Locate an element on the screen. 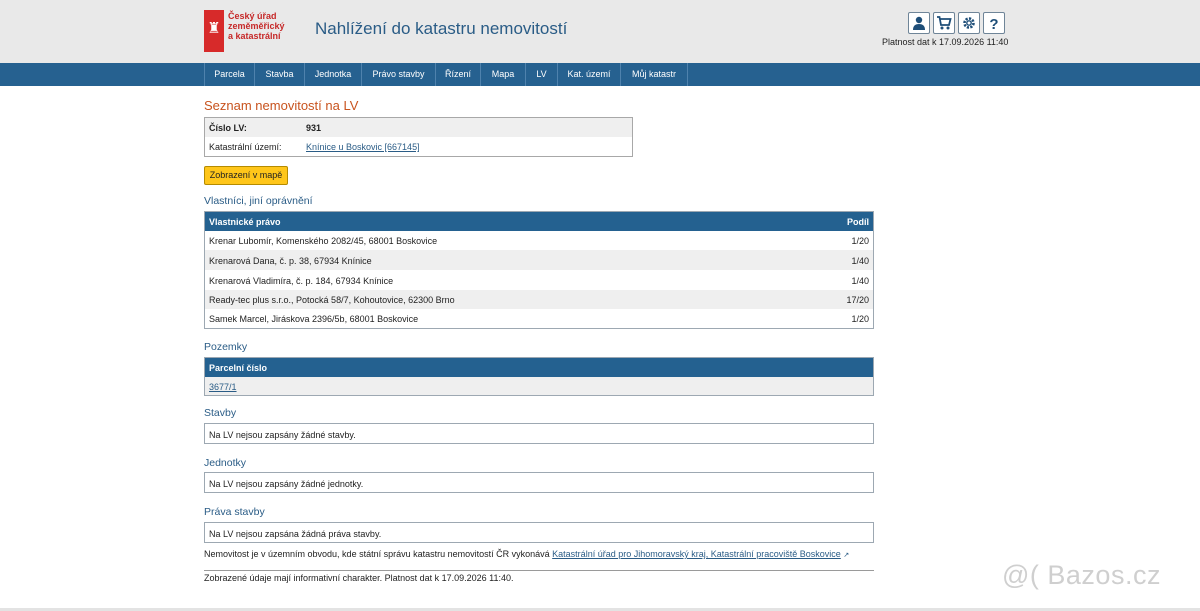 Image resolution: width=1200 pixels, height=611 pixels. nav-stavba: Stavba is located at coordinates (279, 74).